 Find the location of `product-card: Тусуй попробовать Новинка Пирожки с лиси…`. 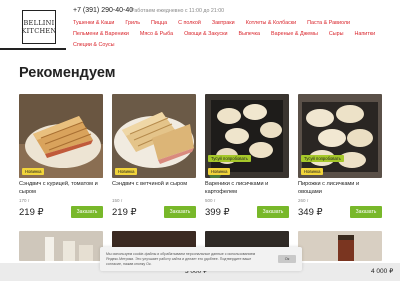

product-card: Тусуй попробовать Новинка Пирожки с лиси… is located at coordinates (340, 156).